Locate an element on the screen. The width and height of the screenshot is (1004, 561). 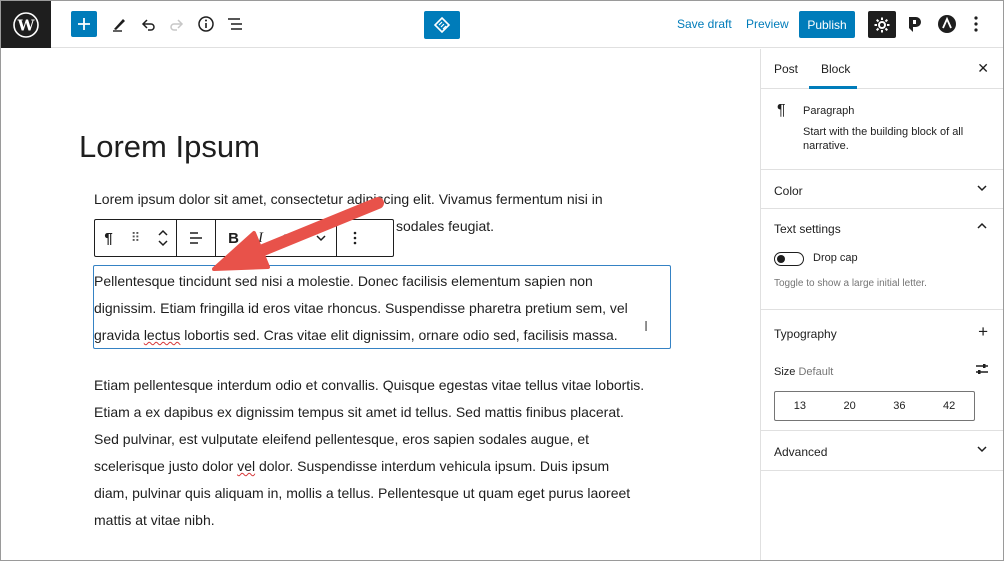
plugin-a-button is located at coordinates (947, 24).